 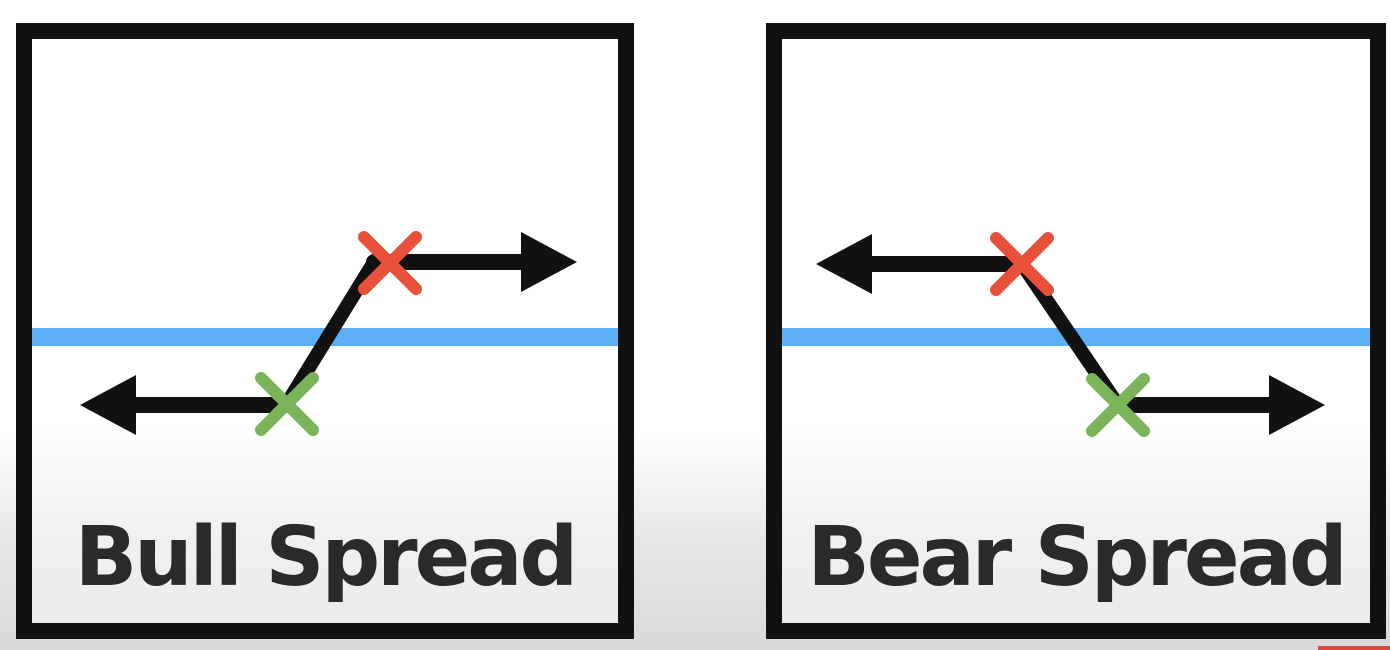 I want to click on bull-spread-label: Bull Spread, so click(x=326, y=557).